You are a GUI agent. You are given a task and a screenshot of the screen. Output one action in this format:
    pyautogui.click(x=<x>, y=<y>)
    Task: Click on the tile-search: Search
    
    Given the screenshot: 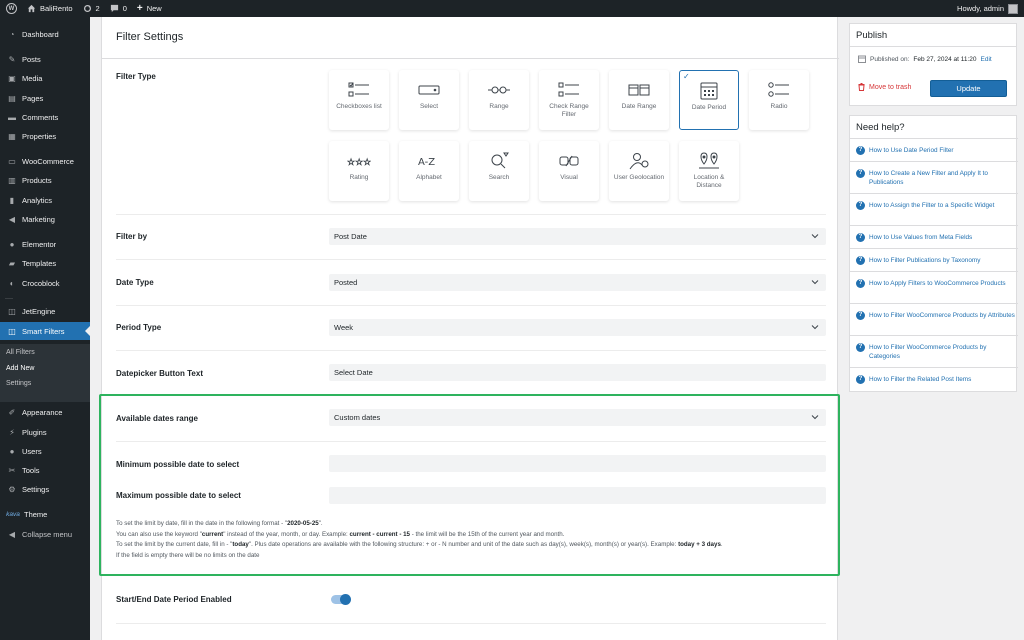 What is the action you would take?
    pyautogui.click(x=499, y=171)
    